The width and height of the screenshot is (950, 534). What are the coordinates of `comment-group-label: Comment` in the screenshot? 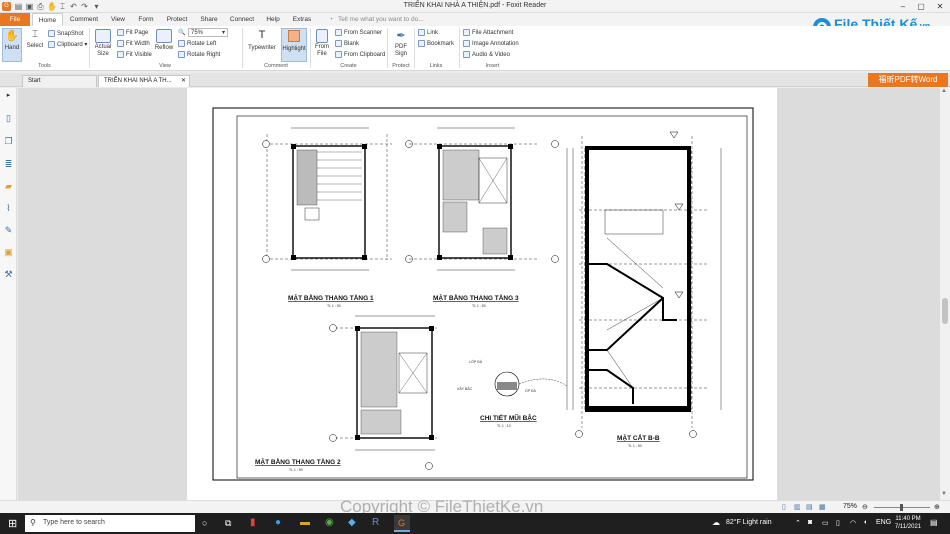 It's located at (276, 66).